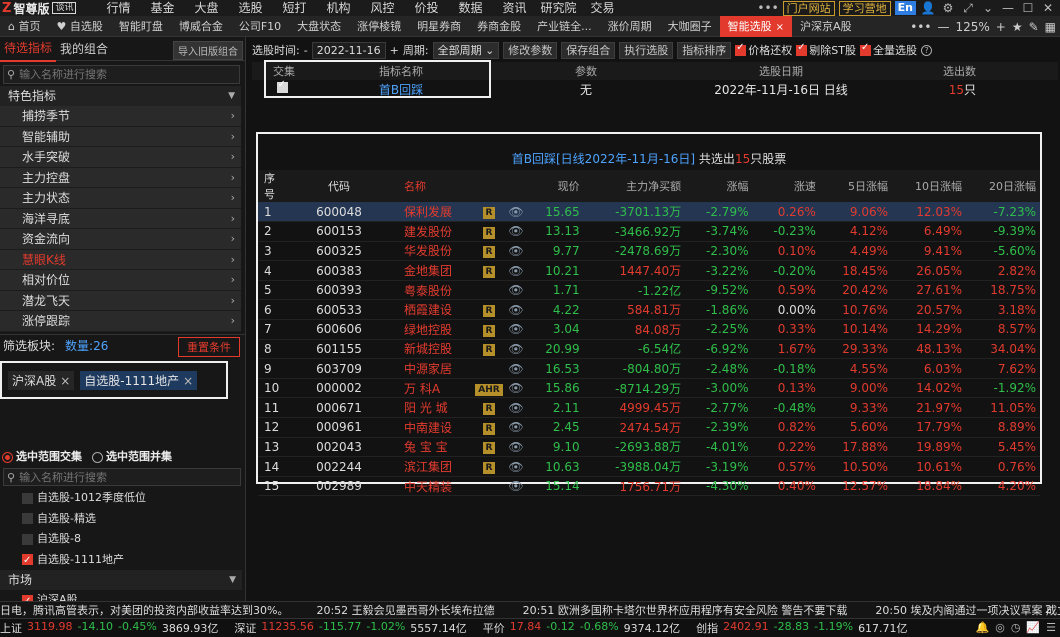 The image size is (1060, 637). What do you see at coordinates (28, 49) in the screenshot?
I see `tab-candidate-indicators: 待选指标` at bounding box center [28, 49].